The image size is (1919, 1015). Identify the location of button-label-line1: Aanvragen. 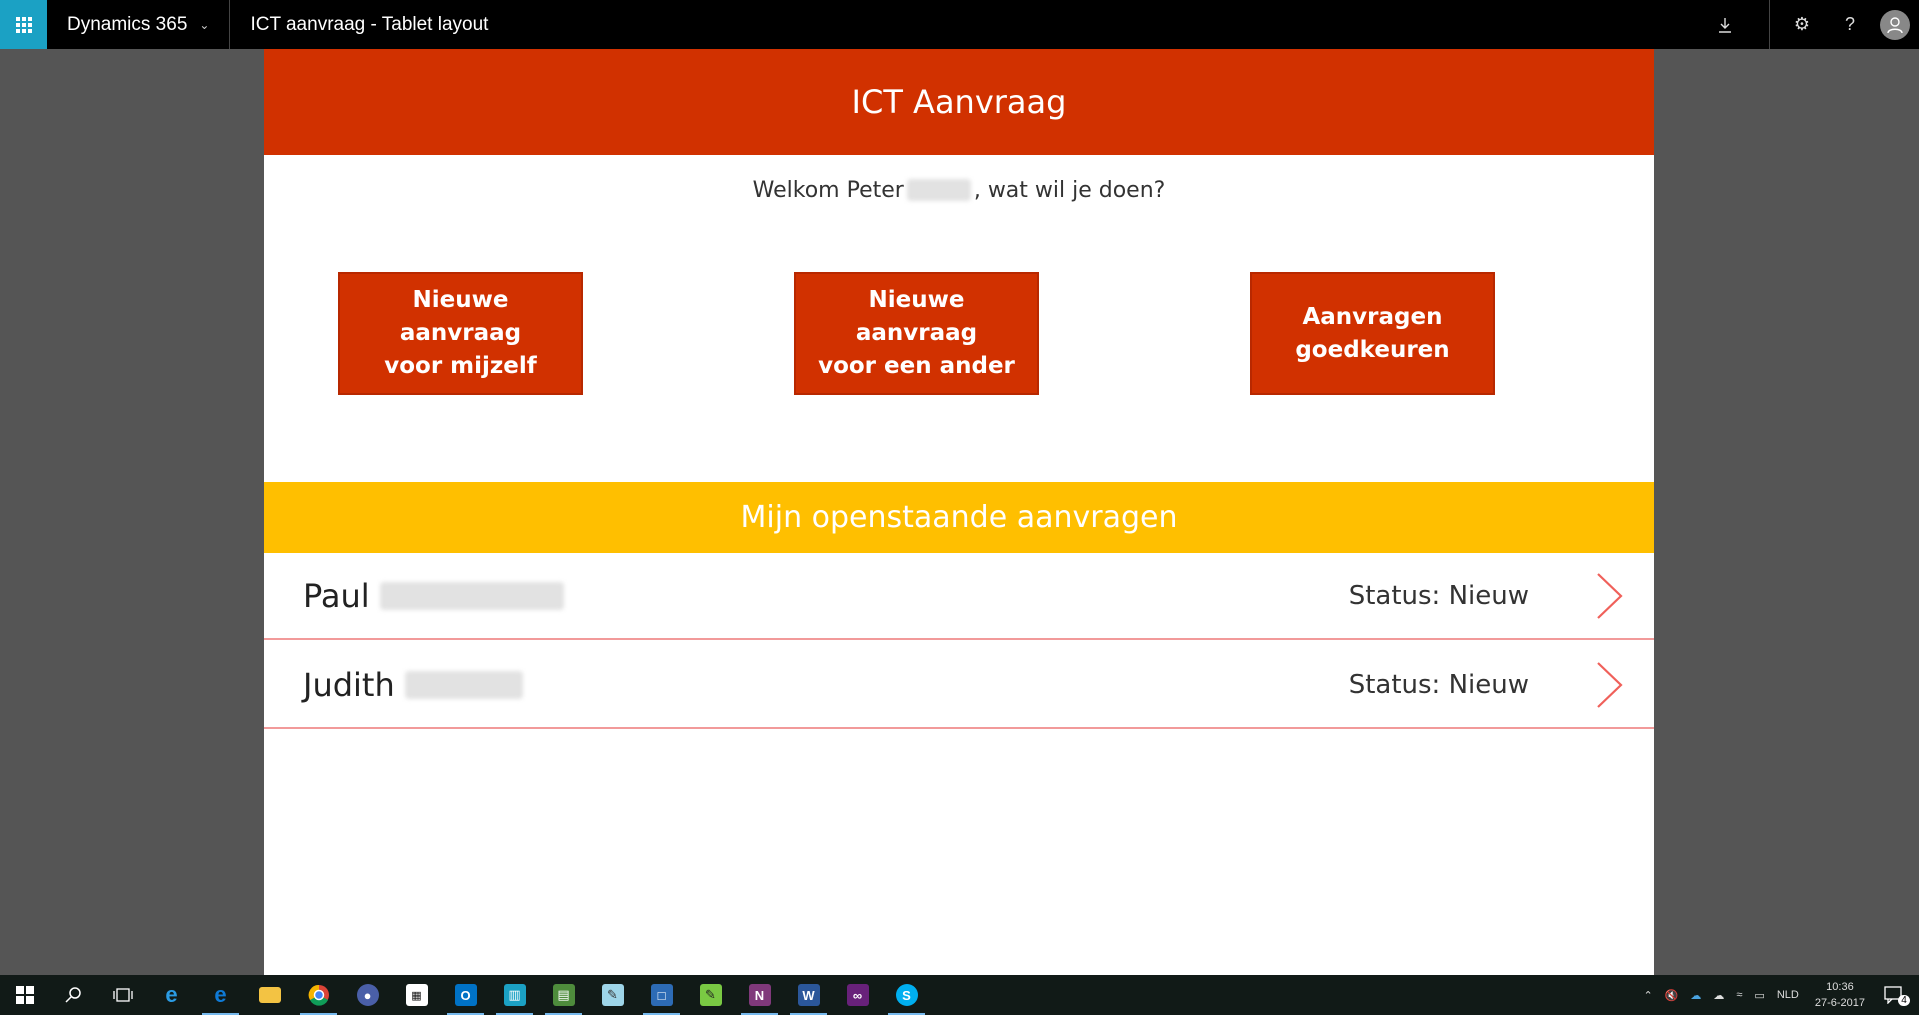
(1372, 316).